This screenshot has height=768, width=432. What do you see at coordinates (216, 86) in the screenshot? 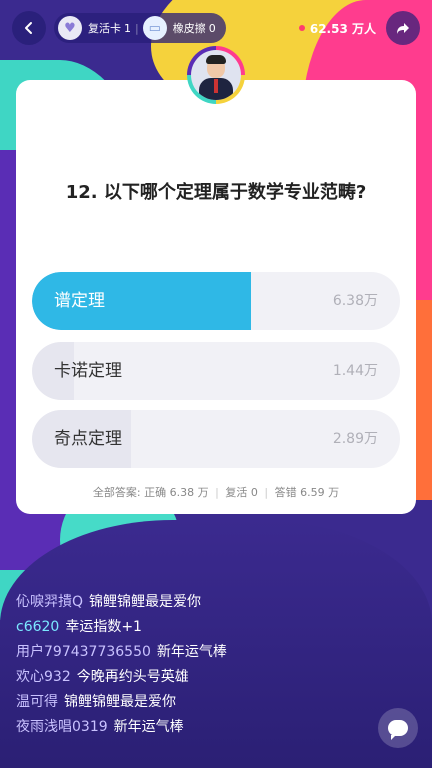
I see `avatar-tie` at bounding box center [216, 86].